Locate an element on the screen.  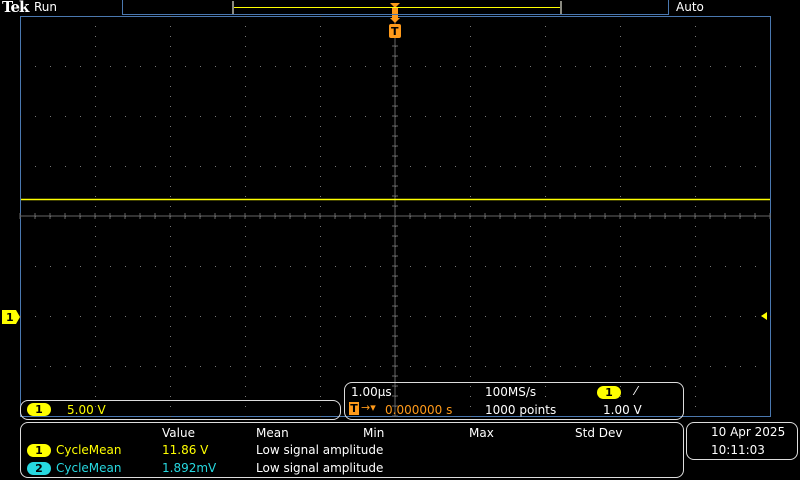
meas2-name: CycleMean is located at coordinates (89, 468).